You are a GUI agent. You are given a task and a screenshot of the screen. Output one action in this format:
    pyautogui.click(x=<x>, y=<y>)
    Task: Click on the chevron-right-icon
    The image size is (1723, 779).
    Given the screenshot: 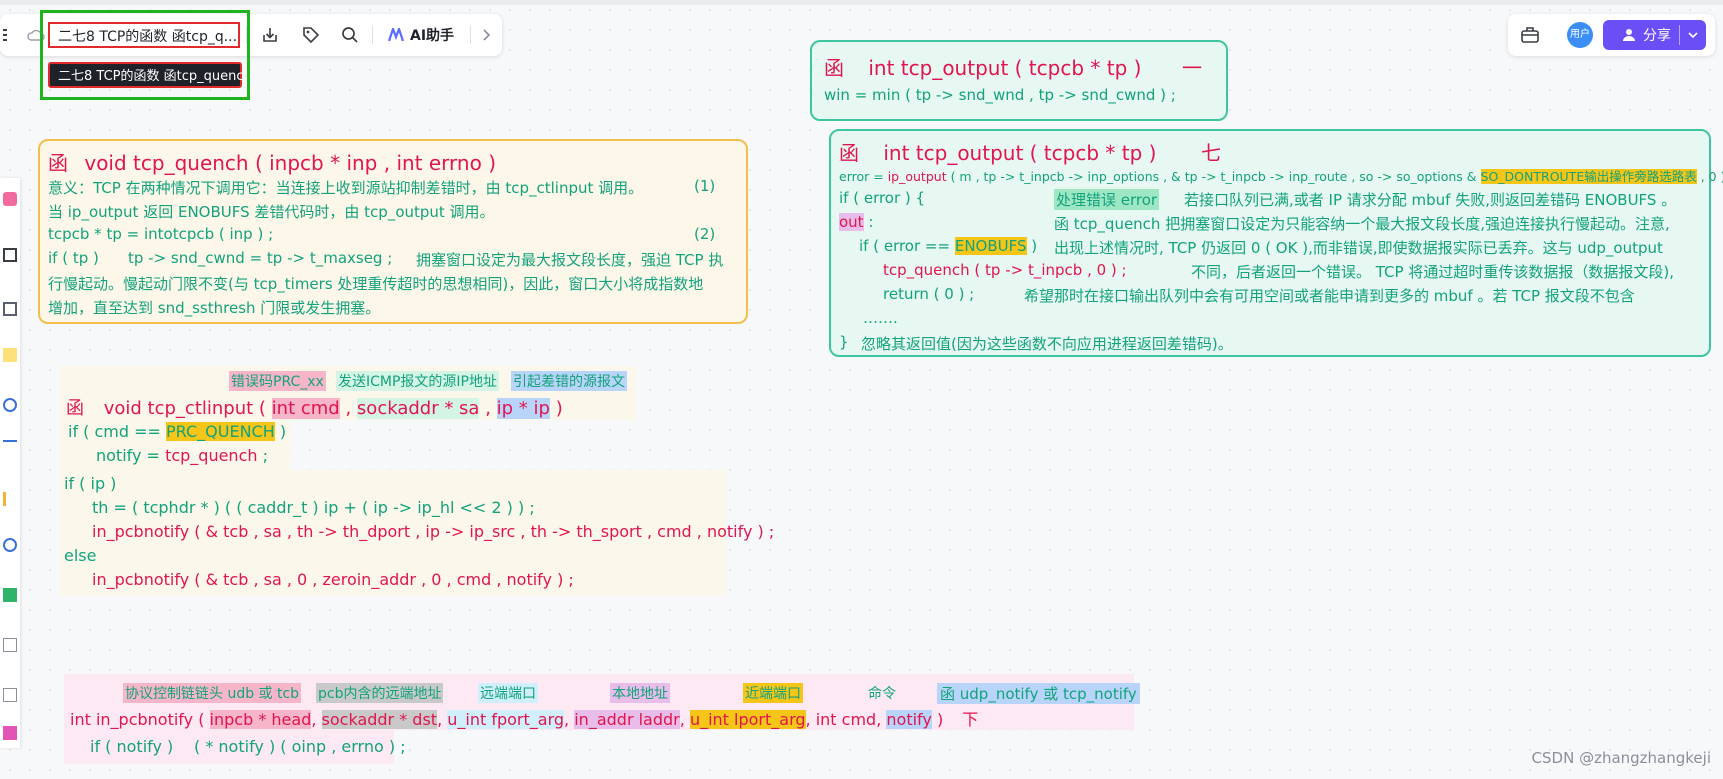 What is the action you would take?
    pyautogui.click(x=487, y=35)
    